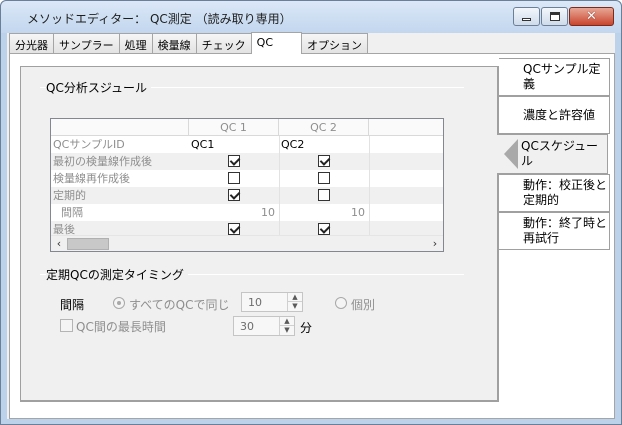 This screenshot has height=425, width=622. I want to click on row-label-sample-id: QCサンプルID, so click(89, 144).